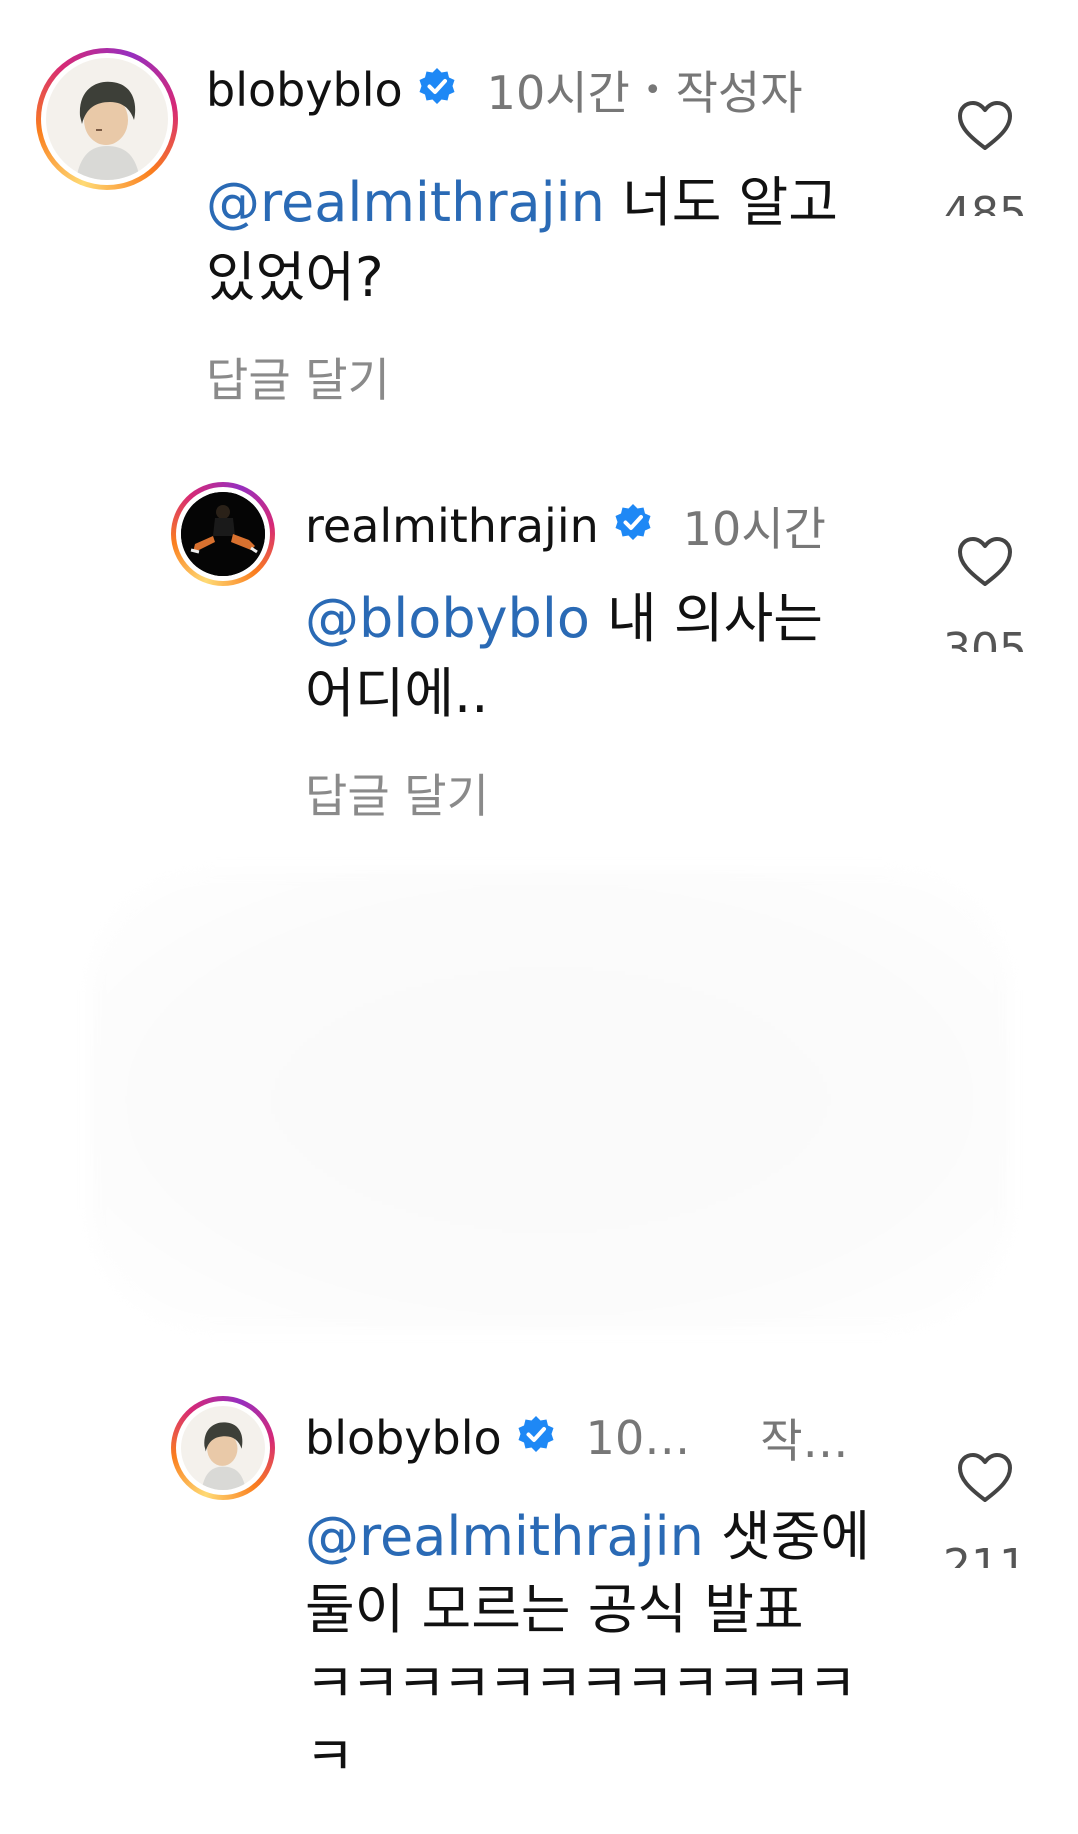 This screenshot has height=1834, width=1078. I want to click on avatar-realmithrajin, so click(223, 534).